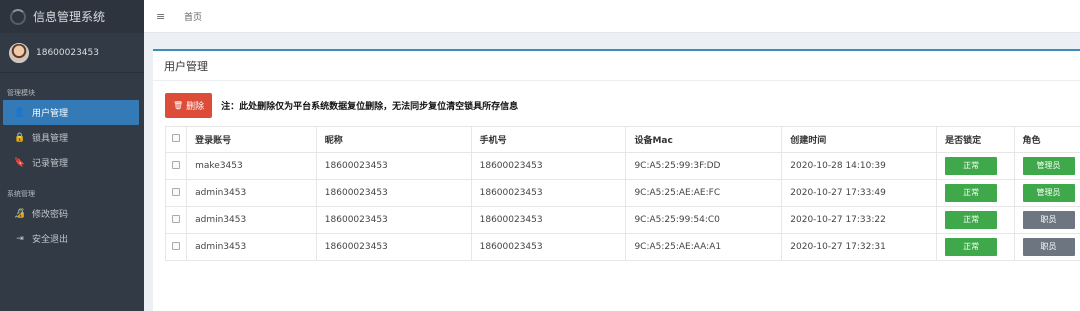 The image size is (1080, 311). I want to click on toolbar: 🗑 删除 注：此处删除仅为平台系统数据复位删除，无法同步复位清空锁具所存信息, so click(616, 105).